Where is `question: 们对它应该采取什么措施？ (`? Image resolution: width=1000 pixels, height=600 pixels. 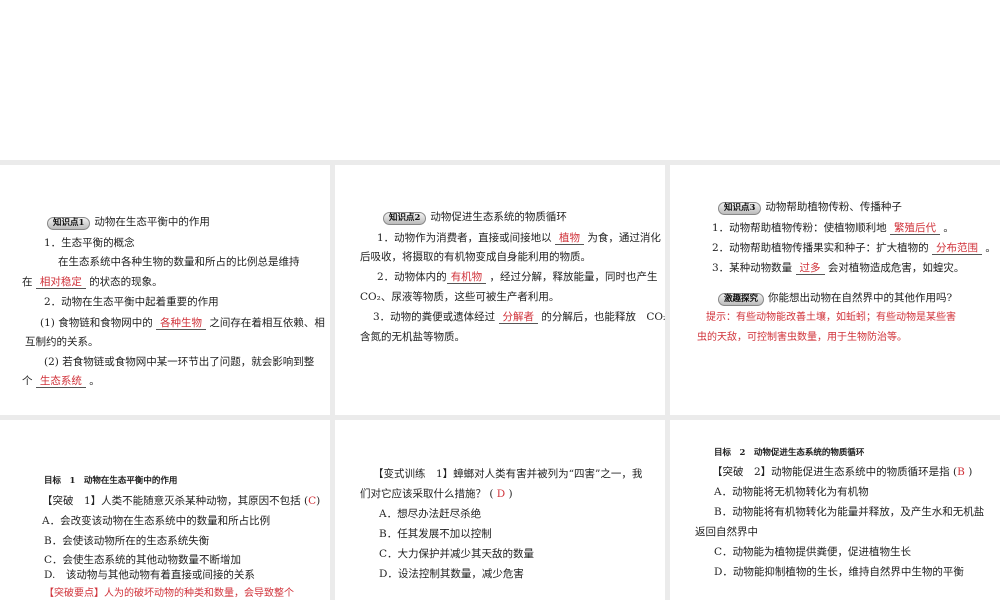
question: 们对它应该采取什么措施？ ( is located at coordinates (427, 494).